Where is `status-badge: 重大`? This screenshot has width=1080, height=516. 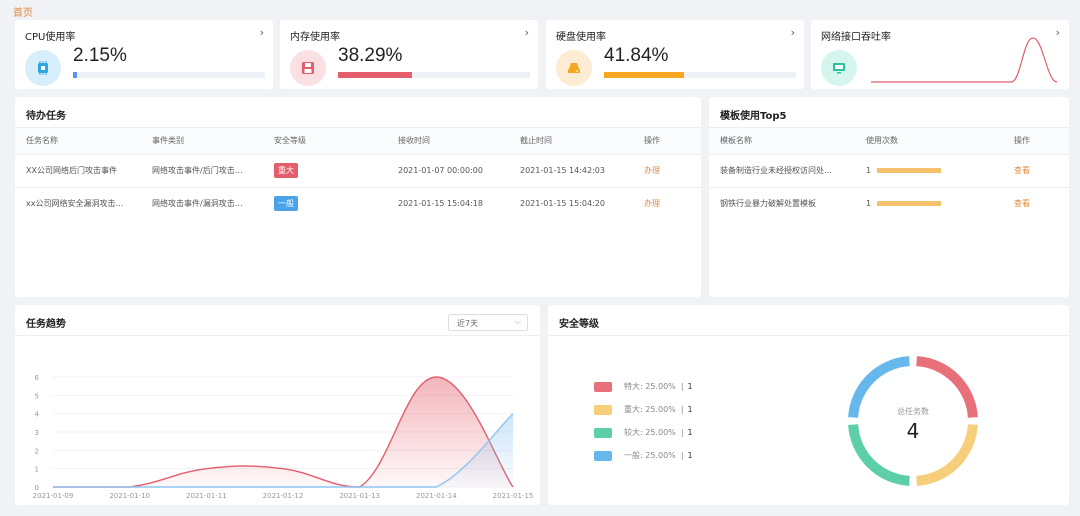
status-badge: 重大 is located at coordinates (286, 170).